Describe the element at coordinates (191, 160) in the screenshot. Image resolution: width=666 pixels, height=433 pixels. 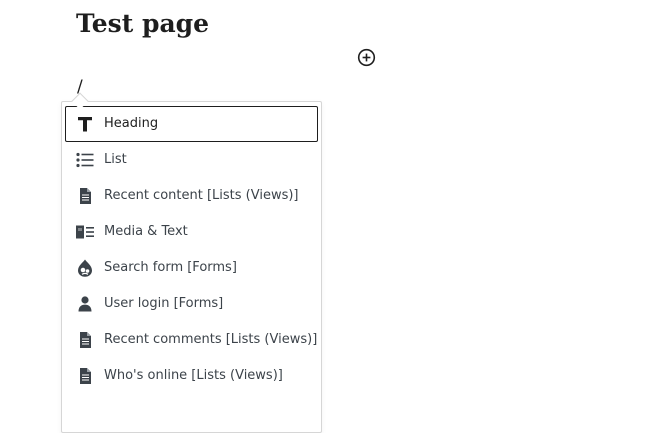
I see `autocomplete-option-list: List` at that location.